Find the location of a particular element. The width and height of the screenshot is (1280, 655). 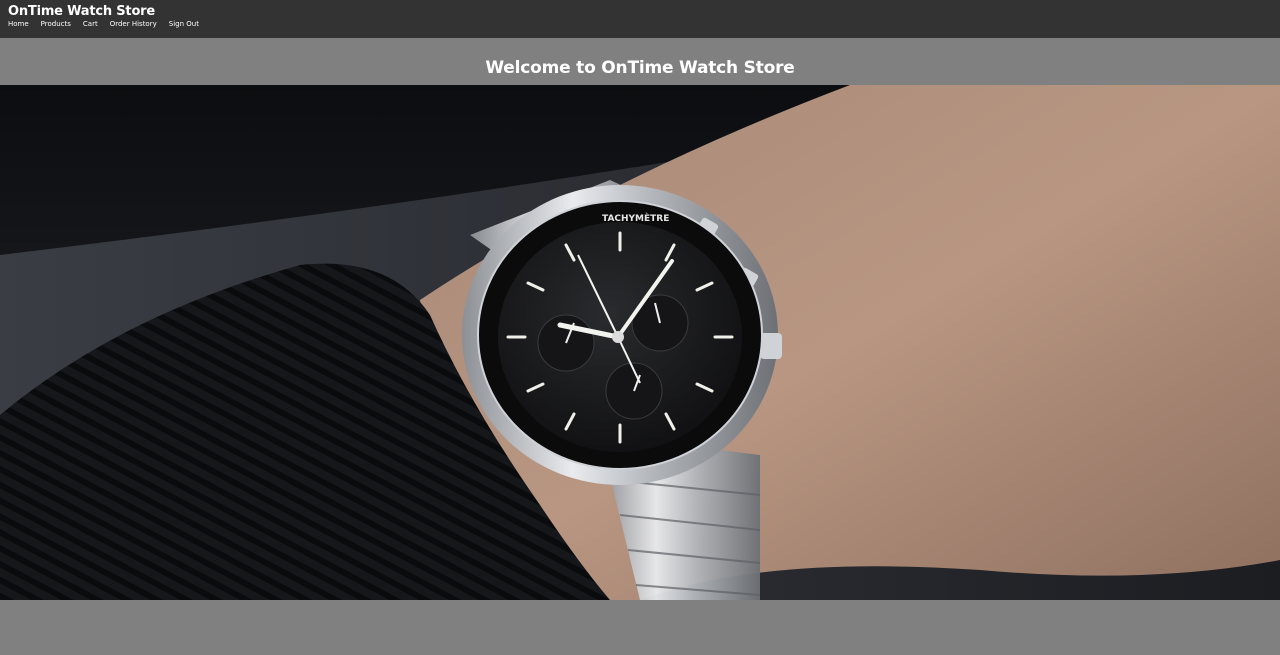

nav-order-history-link: Order History is located at coordinates (133, 24).